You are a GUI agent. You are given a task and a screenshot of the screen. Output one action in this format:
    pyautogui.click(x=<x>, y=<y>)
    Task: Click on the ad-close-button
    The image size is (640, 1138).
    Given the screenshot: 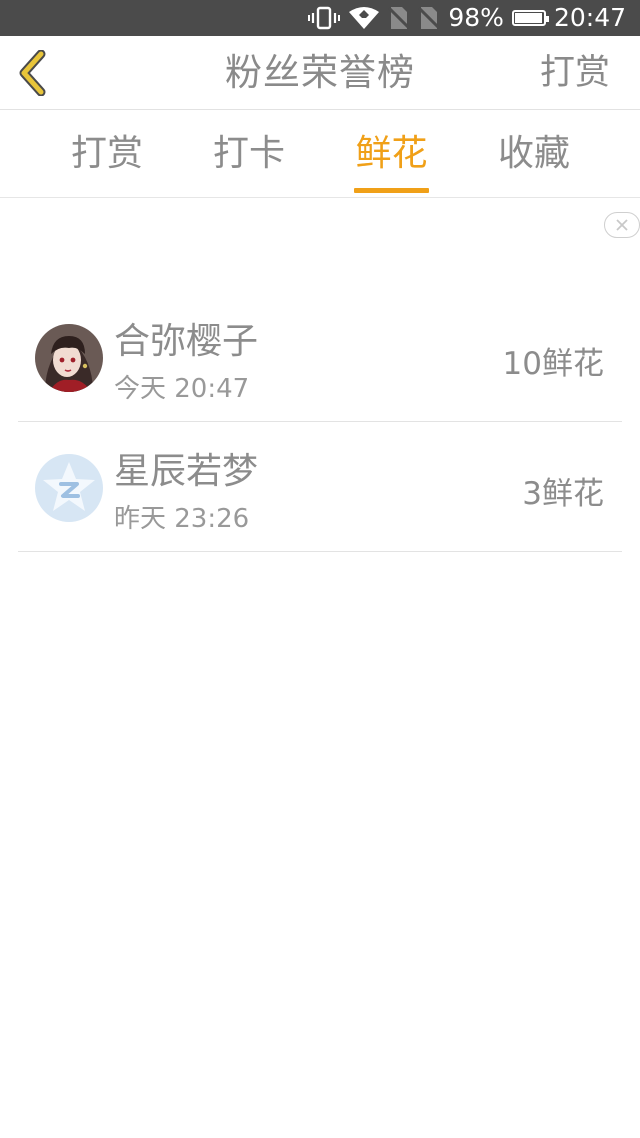 What is the action you would take?
    pyautogui.click(x=622, y=225)
    